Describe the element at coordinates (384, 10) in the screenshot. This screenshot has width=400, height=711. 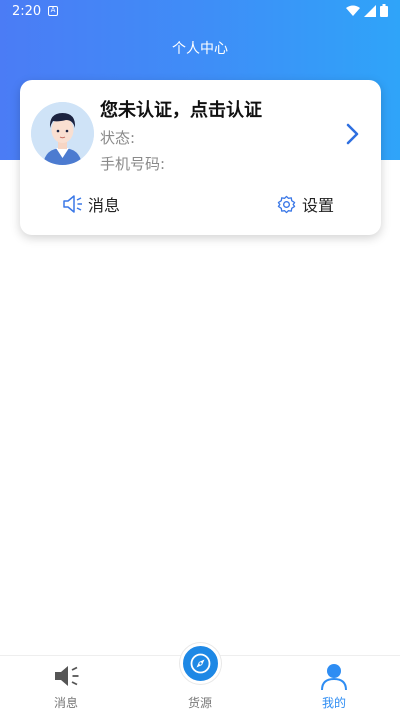
I see `battery-icon` at that location.